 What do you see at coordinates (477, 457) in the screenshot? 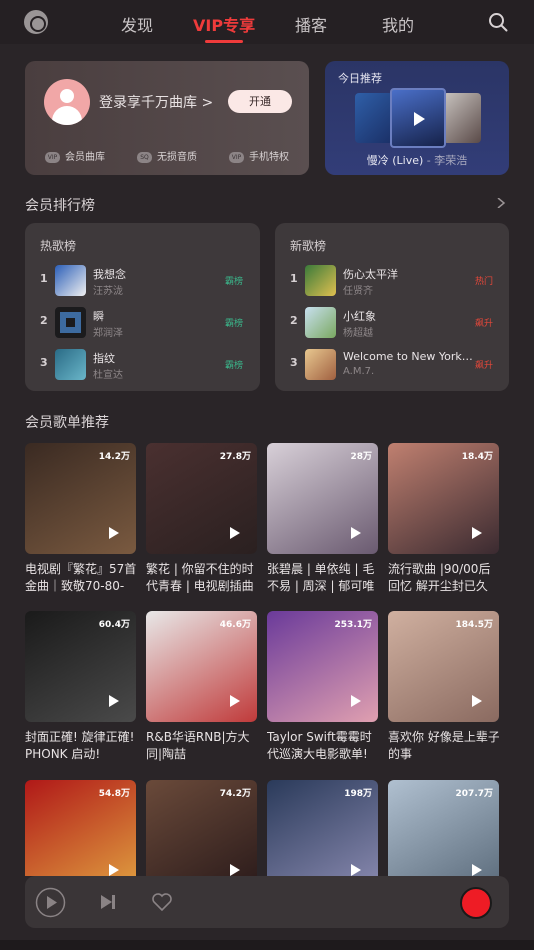
I see `play-count: 18.4万` at bounding box center [477, 457].